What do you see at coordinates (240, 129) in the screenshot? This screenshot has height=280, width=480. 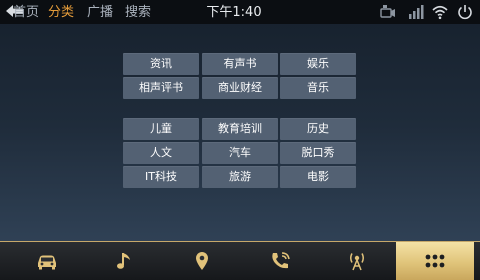 I see `category-button: 教育培训` at bounding box center [240, 129].